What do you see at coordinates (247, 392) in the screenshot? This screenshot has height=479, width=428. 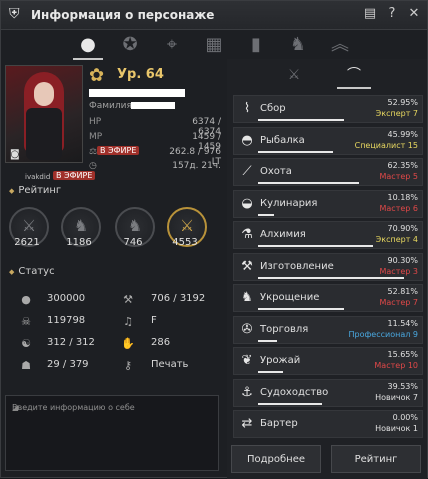 I see `anchor-icon: ⚓` at bounding box center [247, 392].